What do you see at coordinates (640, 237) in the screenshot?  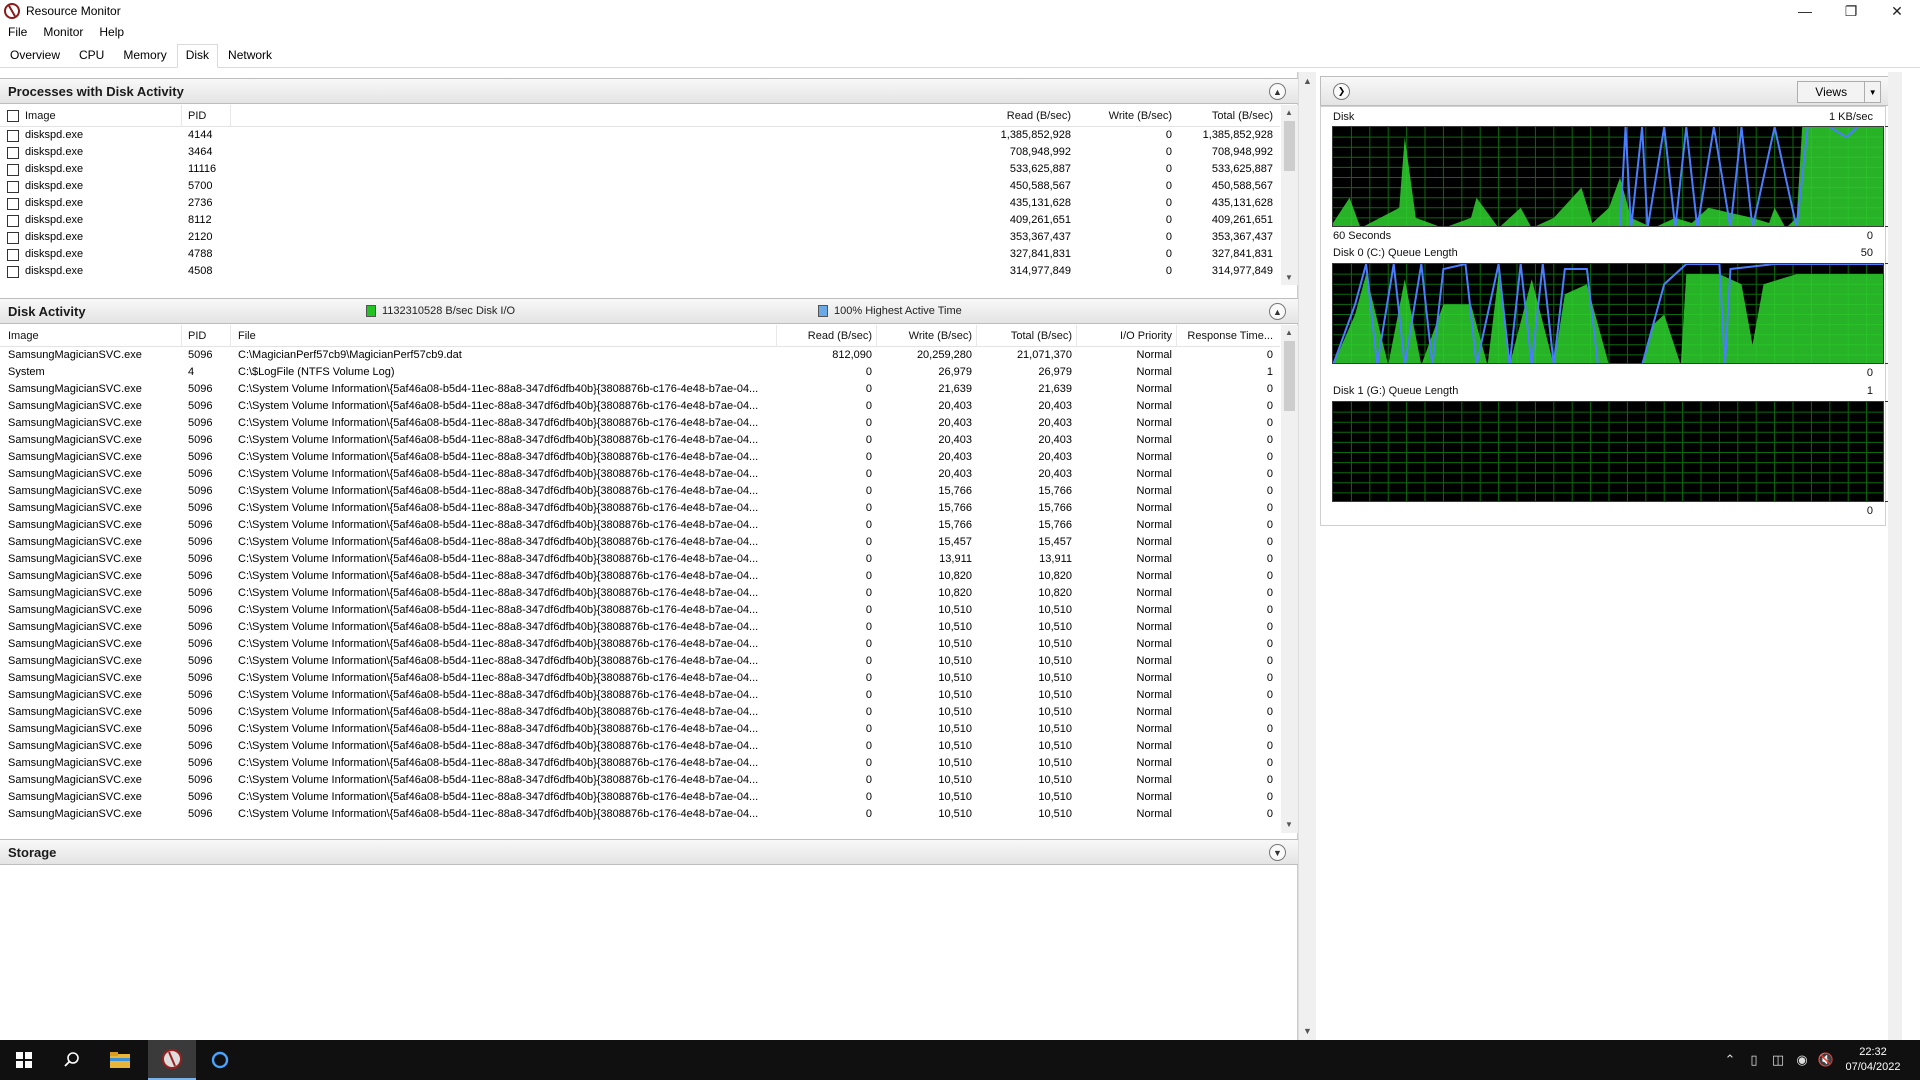 I see `table-row: diskspd.exe 2120 353,367,437 0 353,367,437` at bounding box center [640, 237].